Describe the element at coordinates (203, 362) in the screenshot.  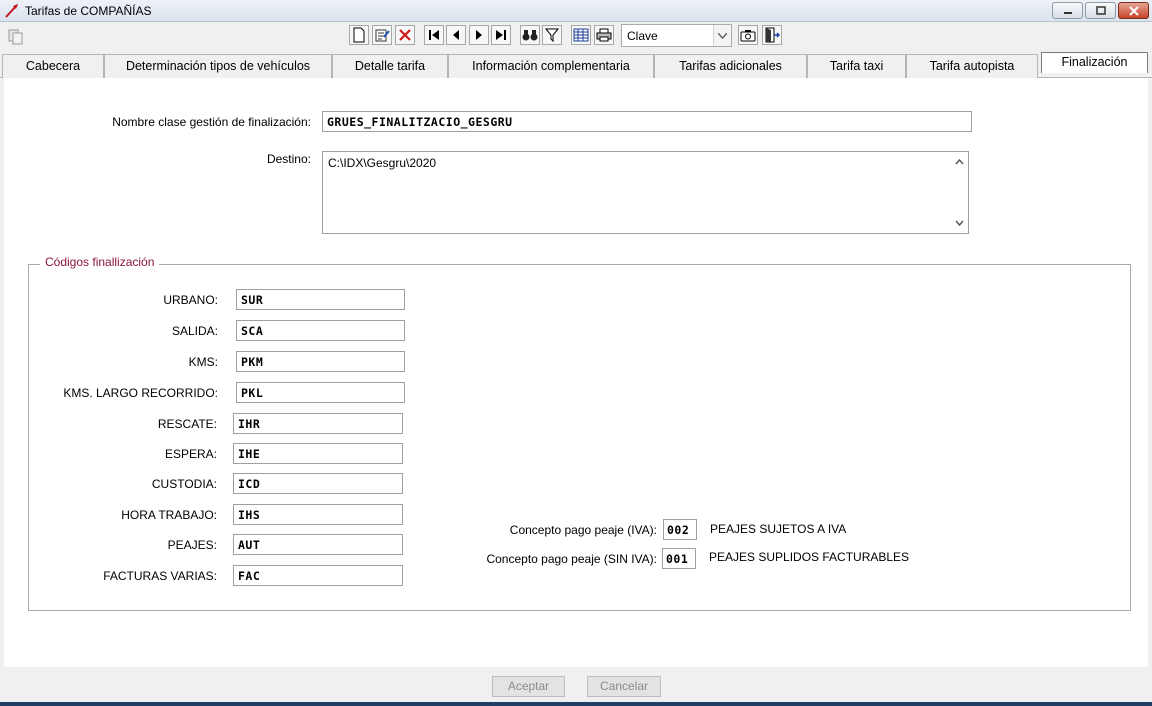
I see `kms-label: KMS:` at that location.